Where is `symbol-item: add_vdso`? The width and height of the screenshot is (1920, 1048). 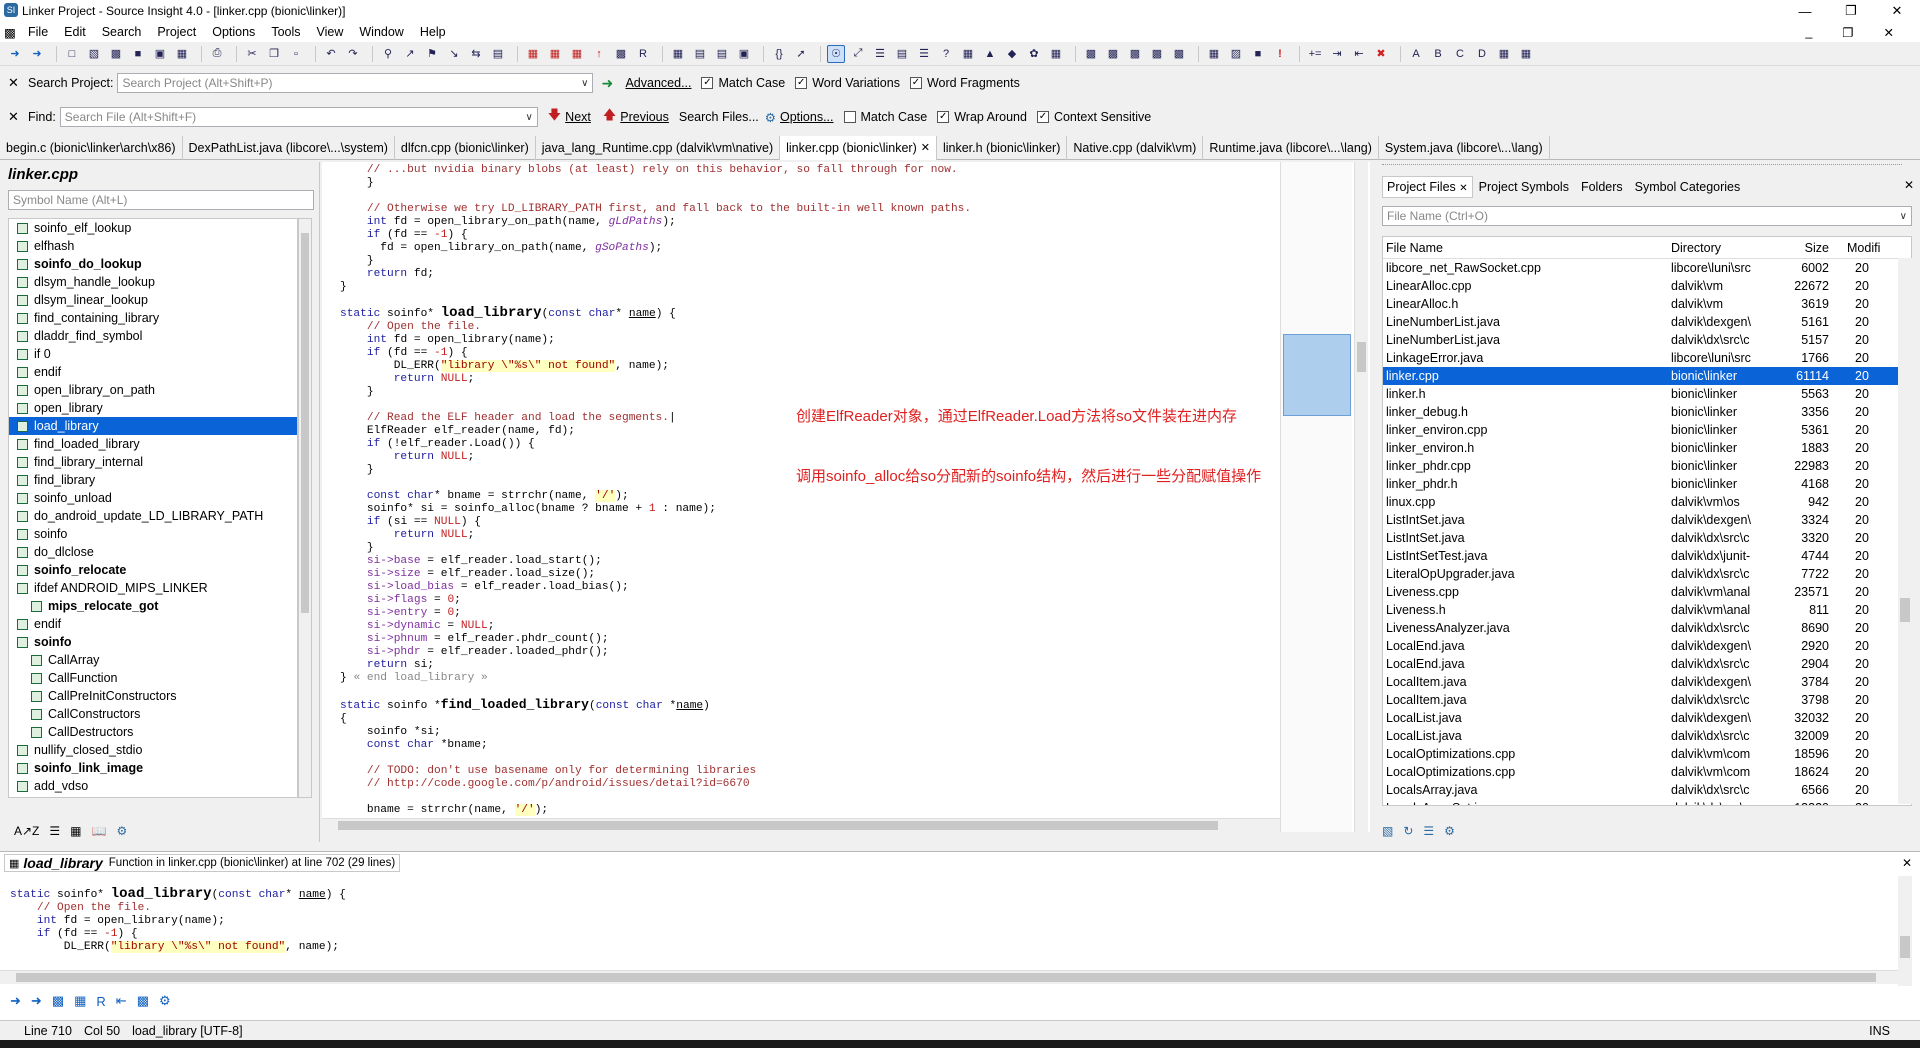
symbol-item: add_vdso is located at coordinates (153, 786).